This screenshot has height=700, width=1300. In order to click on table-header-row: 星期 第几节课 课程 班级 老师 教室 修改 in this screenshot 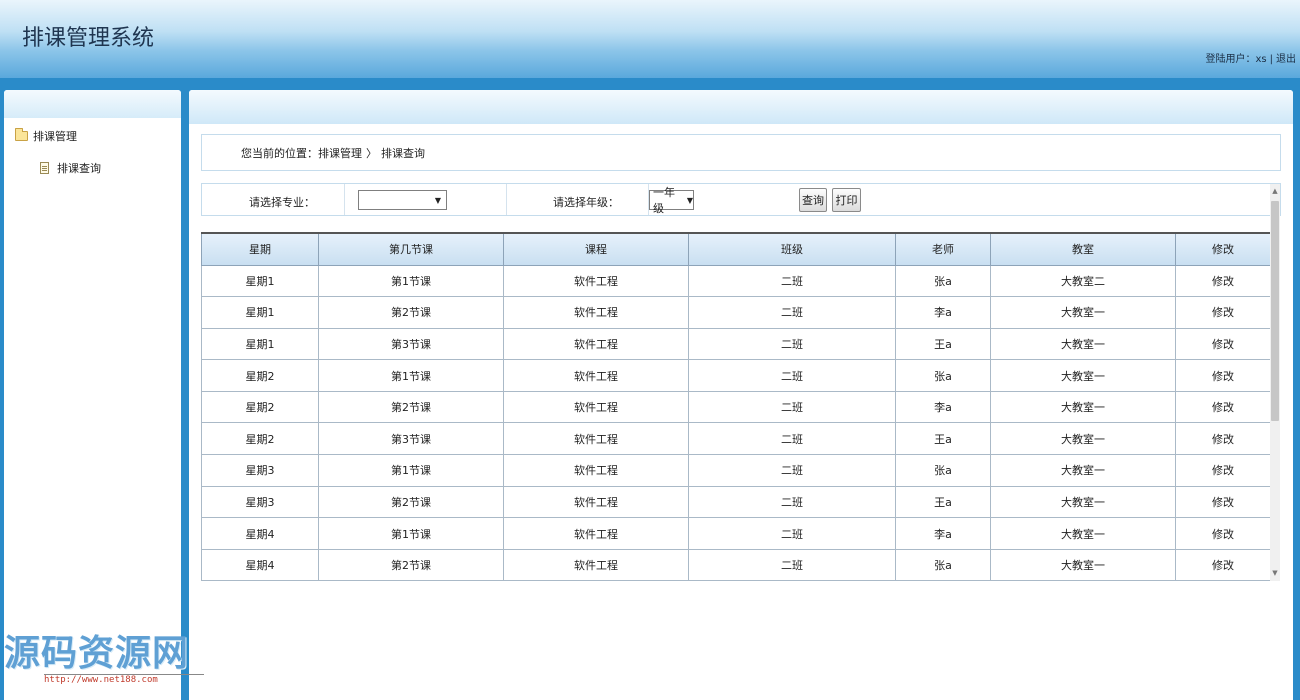, I will do `click(735, 249)`.